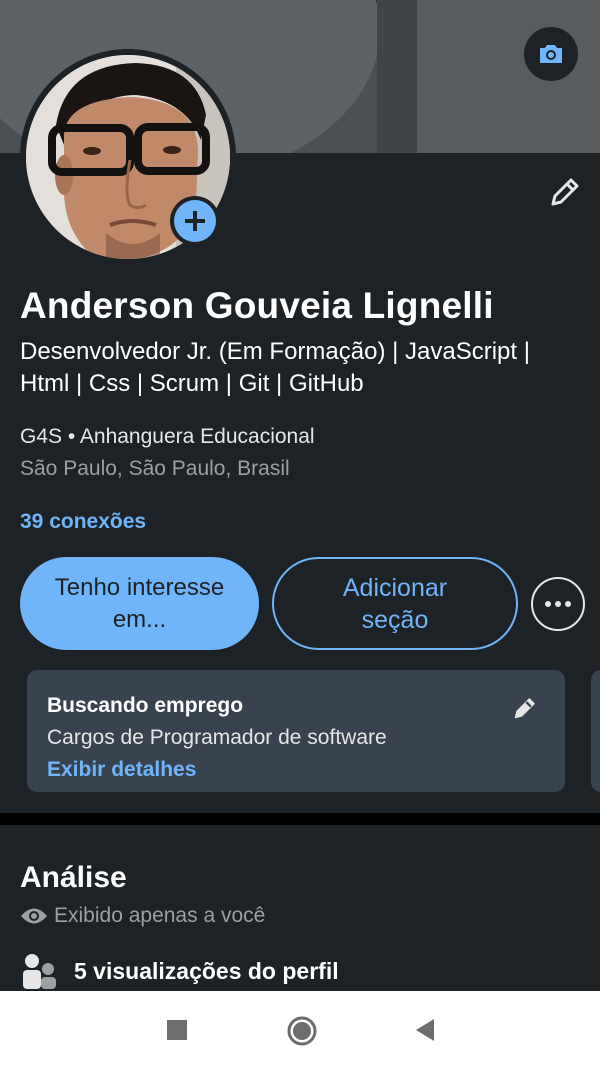  I want to click on back-button, so click(425, 1030).